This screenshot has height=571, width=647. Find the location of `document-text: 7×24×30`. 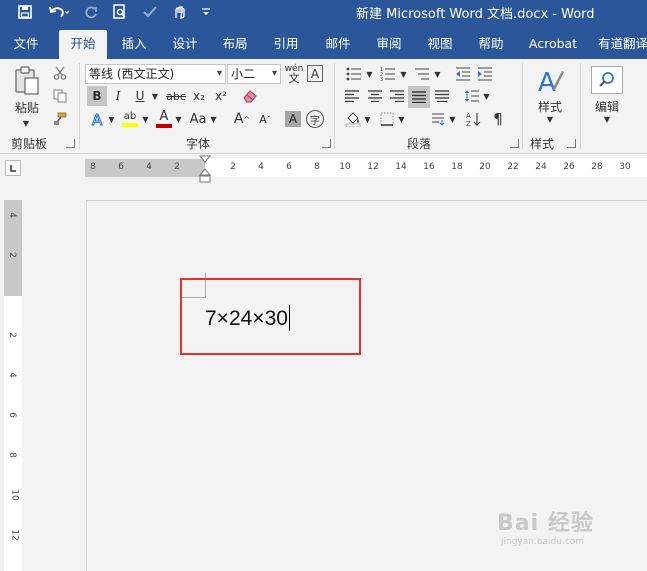

document-text: 7×24×30 is located at coordinates (247, 318).